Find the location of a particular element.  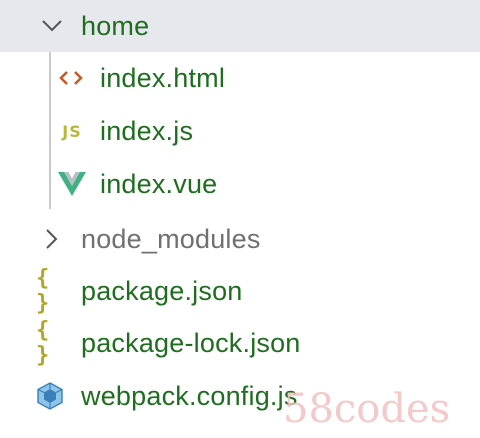

file-row-package-json: { } package.json is located at coordinates (240, 291).